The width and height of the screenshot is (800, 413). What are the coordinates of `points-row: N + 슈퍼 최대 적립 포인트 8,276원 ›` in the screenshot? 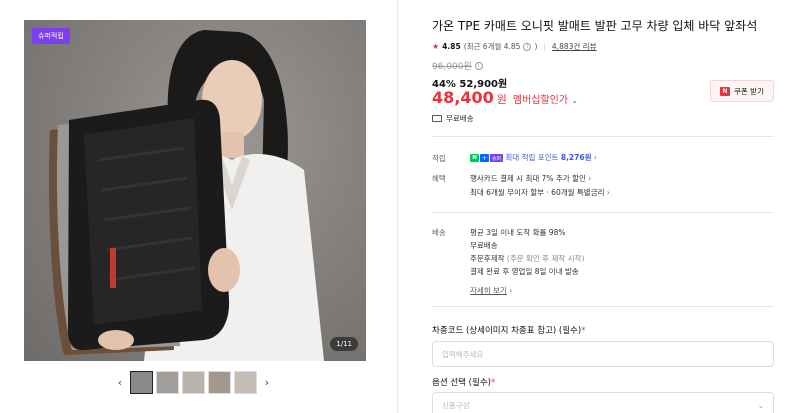 It's located at (533, 157).